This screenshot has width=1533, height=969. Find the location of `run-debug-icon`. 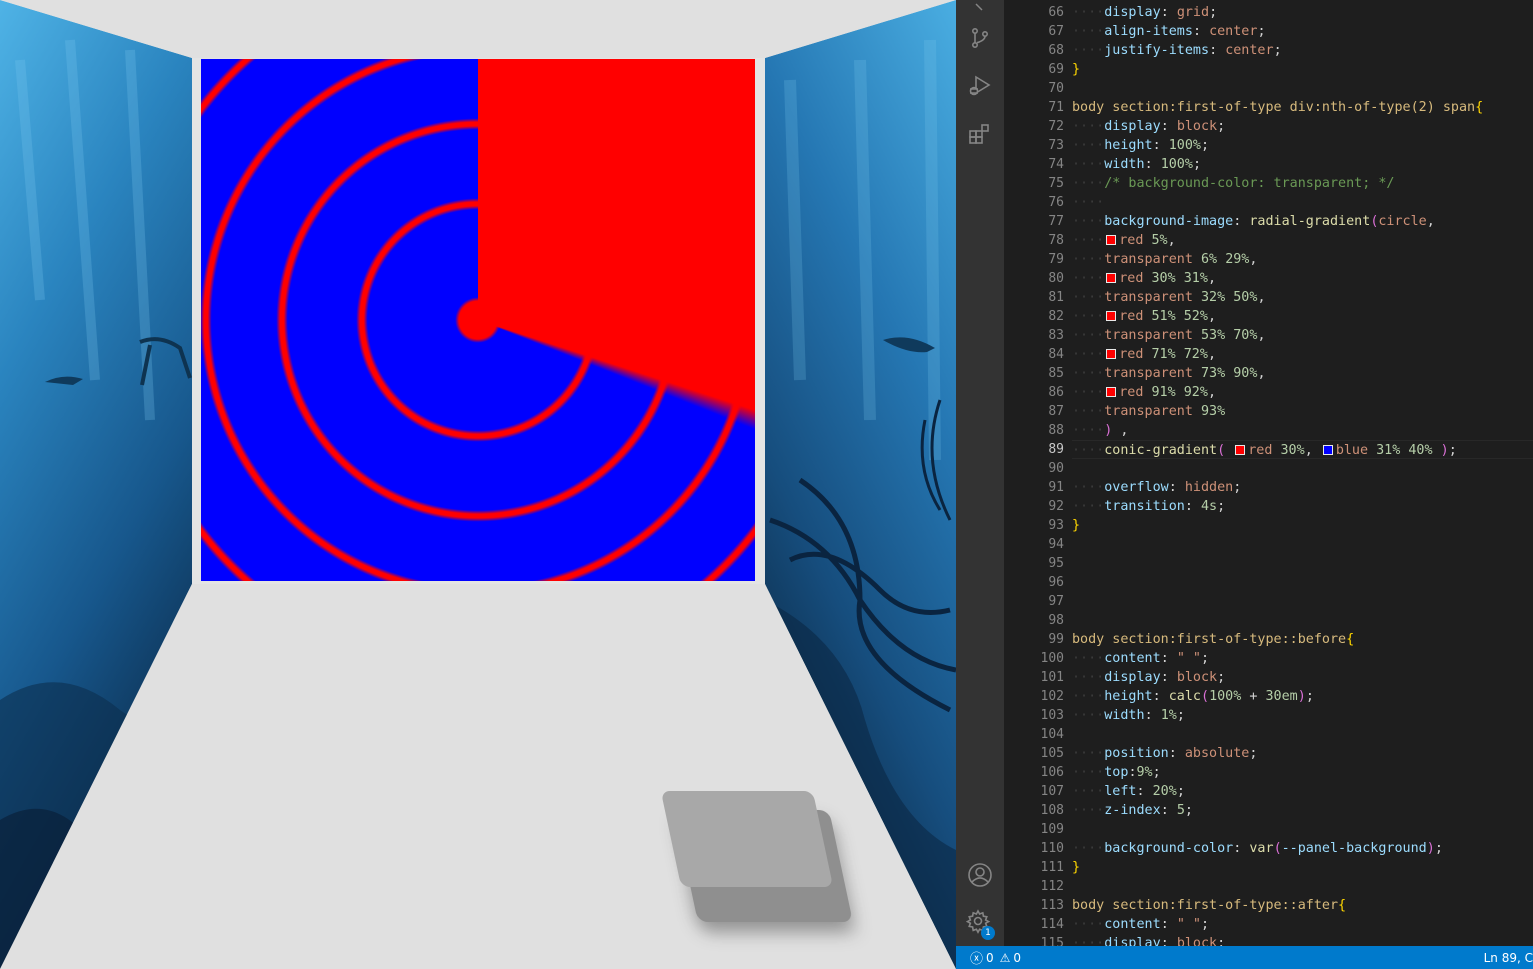

run-debug-icon is located at coordinates (980, 86).